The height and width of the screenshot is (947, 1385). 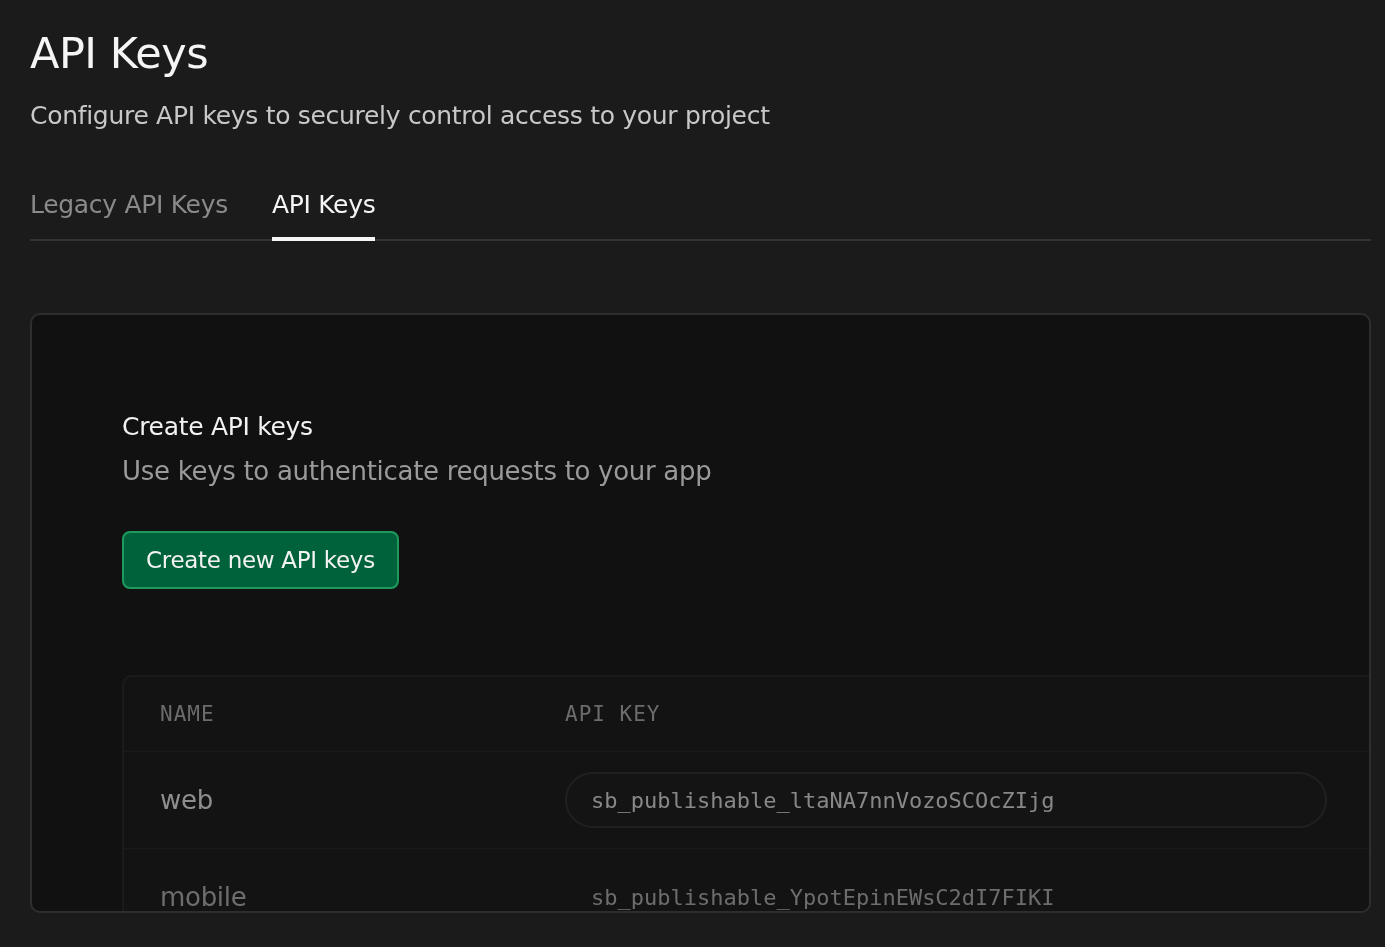 What do you see at coordinates (260, 560) in the screenshot?
I see `create-keys-button: Create new API keys` at bounding box center [260, 560].